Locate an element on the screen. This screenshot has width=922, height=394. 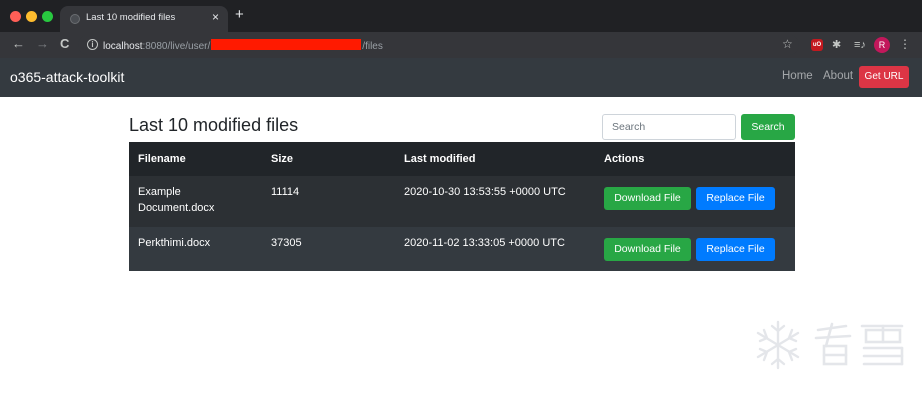
search-button: Search is located at coordinates (768, 127).